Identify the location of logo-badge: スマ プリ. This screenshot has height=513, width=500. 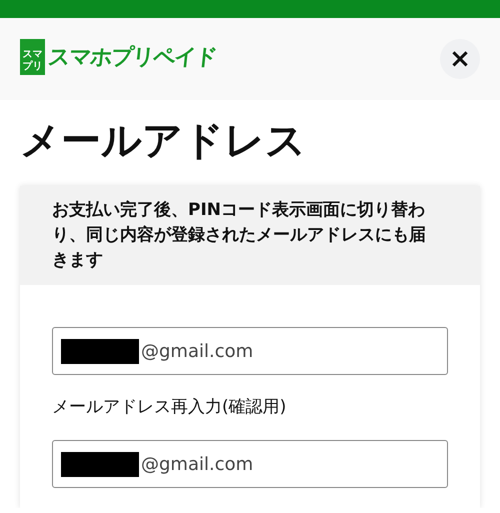
(32, 57).